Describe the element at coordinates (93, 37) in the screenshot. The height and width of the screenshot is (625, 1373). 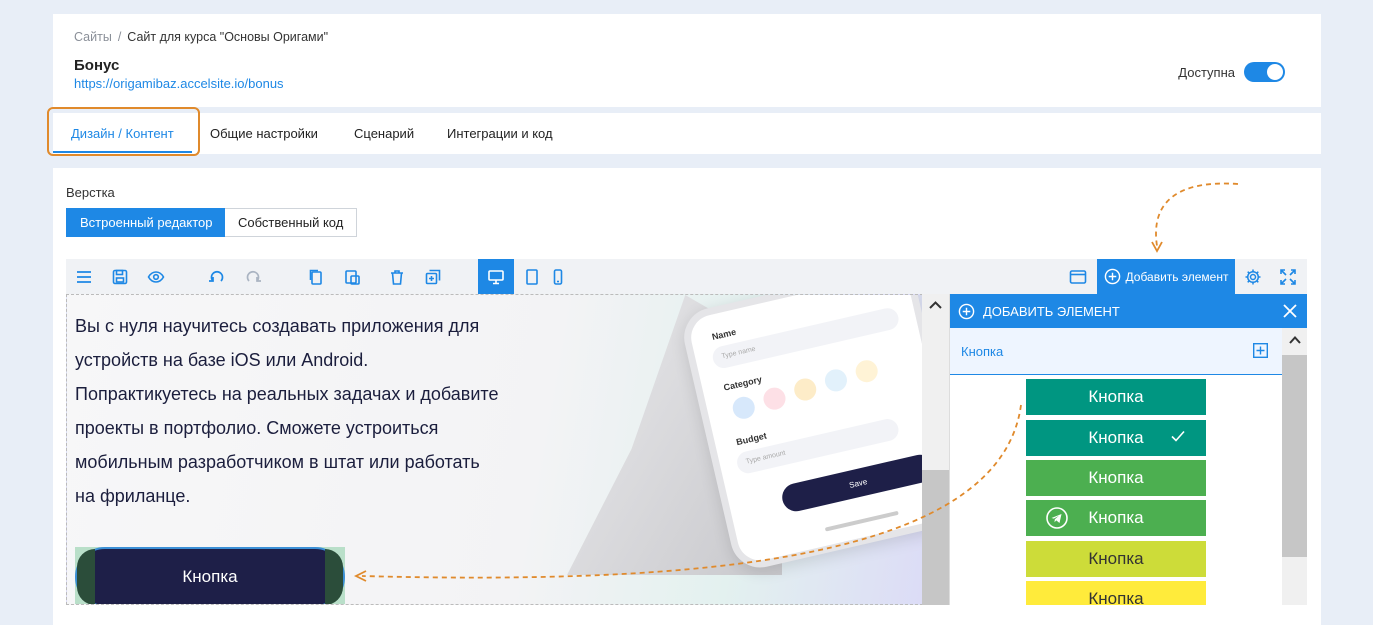
I see `breadcrumb-sites-link: Сайты` at that location.